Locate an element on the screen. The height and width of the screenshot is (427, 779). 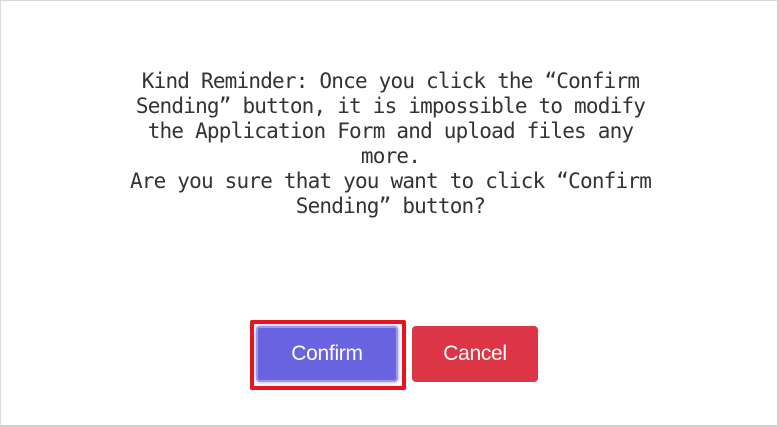
message-line: Sending” button? is located at coordinates (390, 206).